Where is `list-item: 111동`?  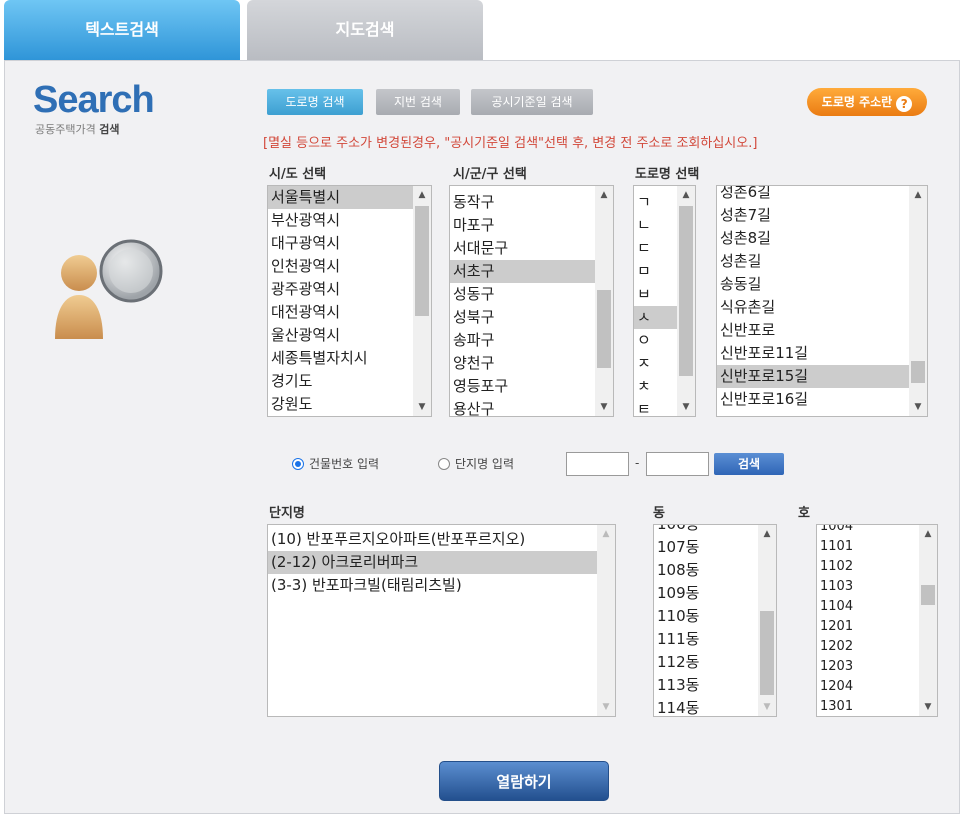 list-item: 111동 is located at coordinates (706, 639).